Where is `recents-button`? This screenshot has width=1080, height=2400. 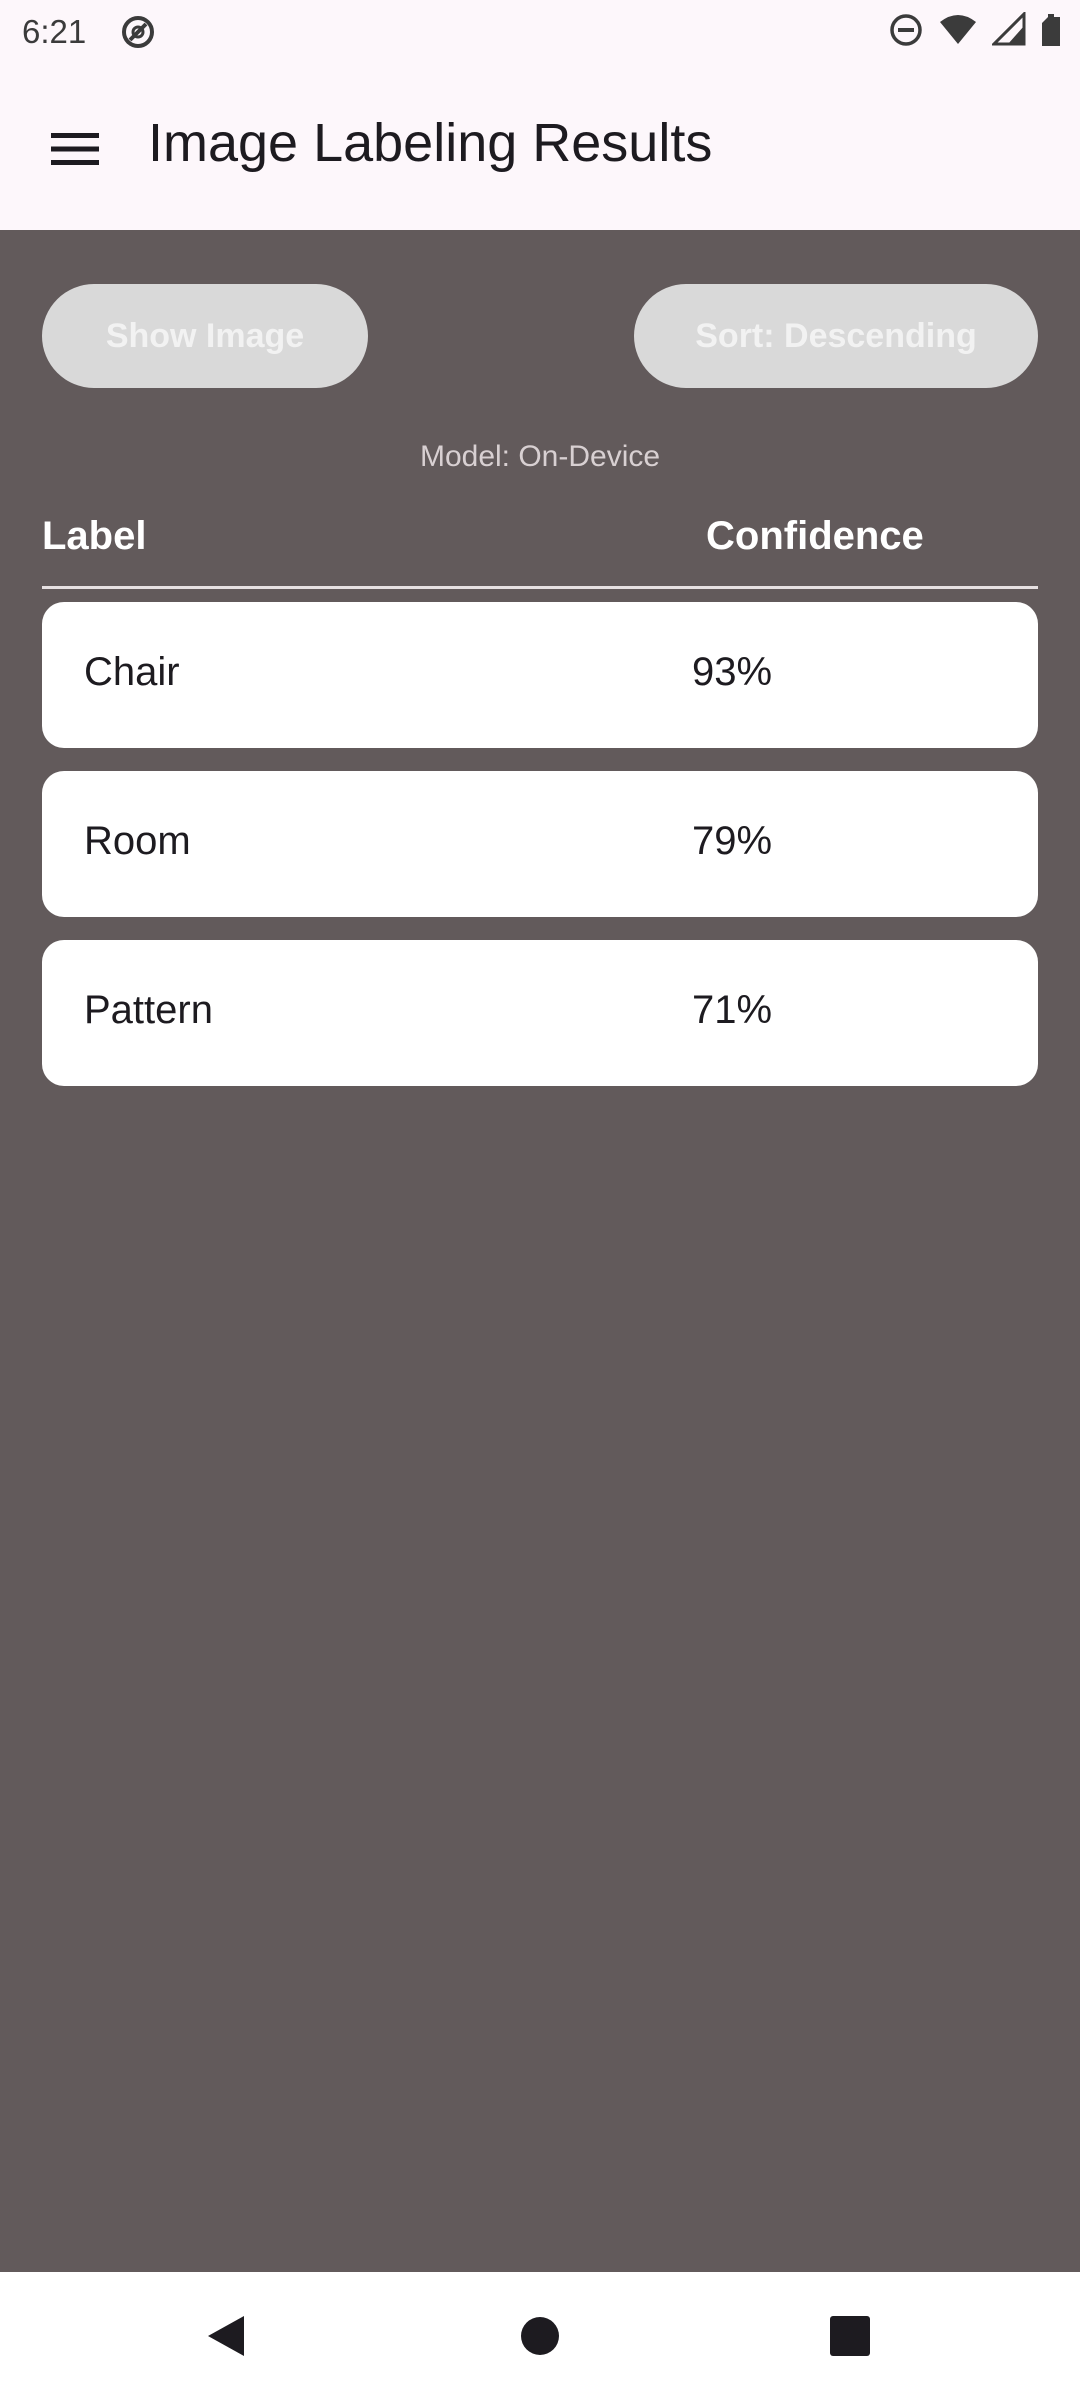 recents-button is located at coordinates (850, 2336).